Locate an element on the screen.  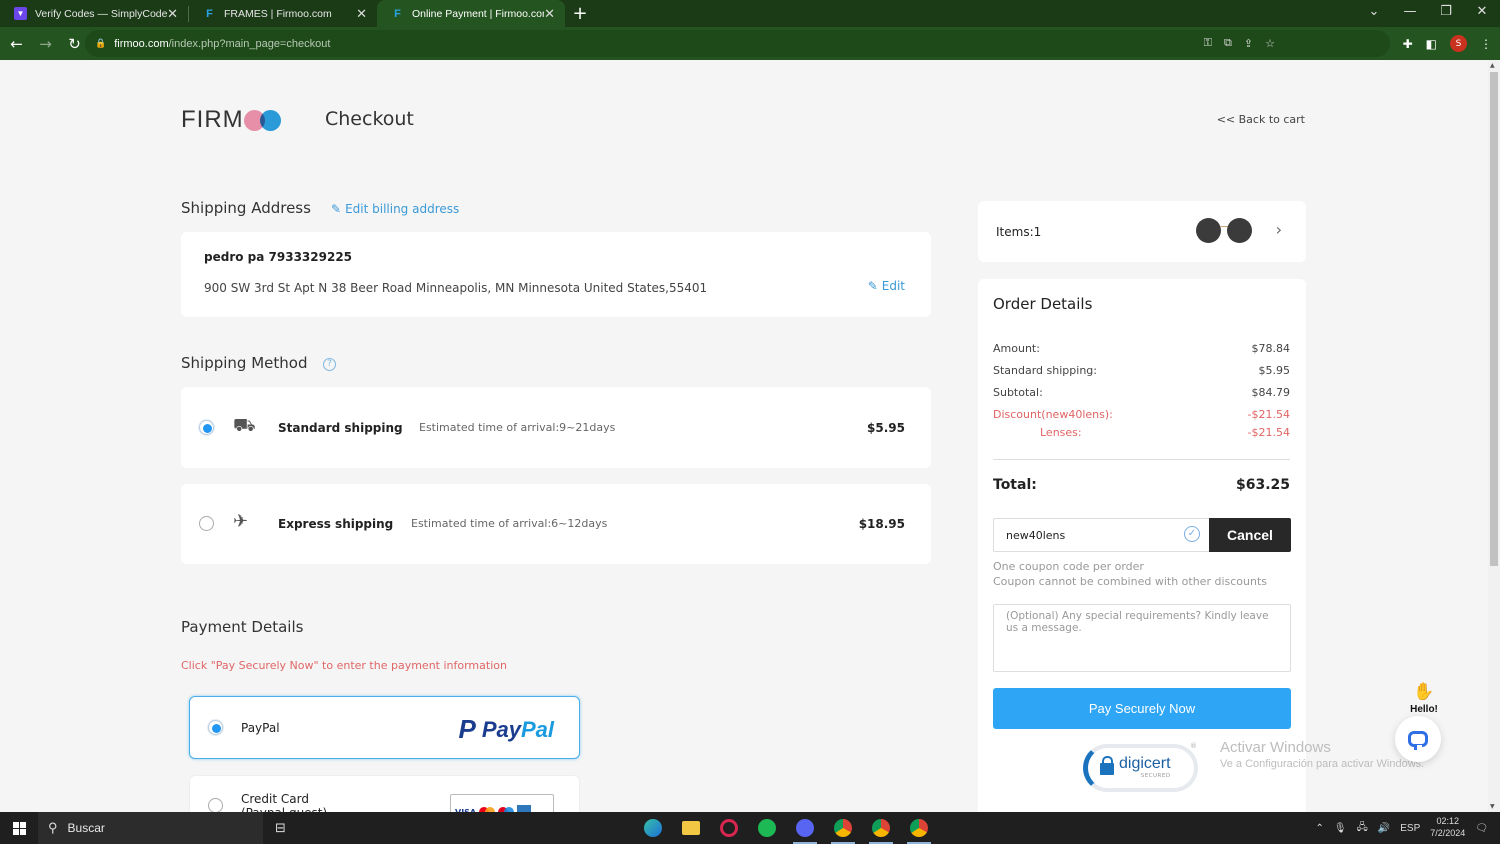
summary-row-shipping: Standard shipping: $5.95 is located at coordinates (1141, 370).